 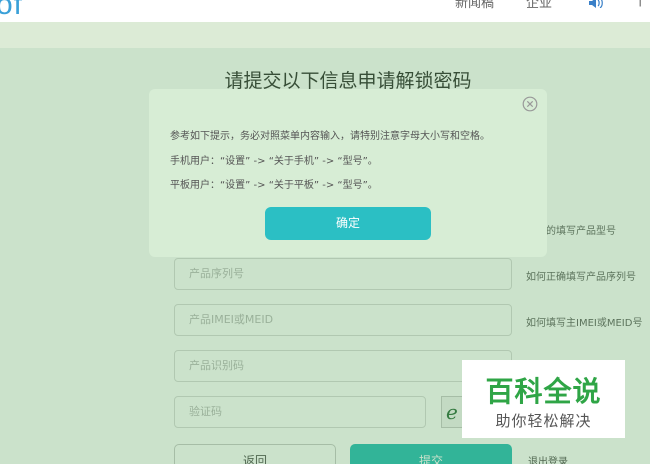 What do you see at coordinates (539, 5) in the screenshot?
I see `nav-item-enterprise: 企业` at bounding box center [539, 5].